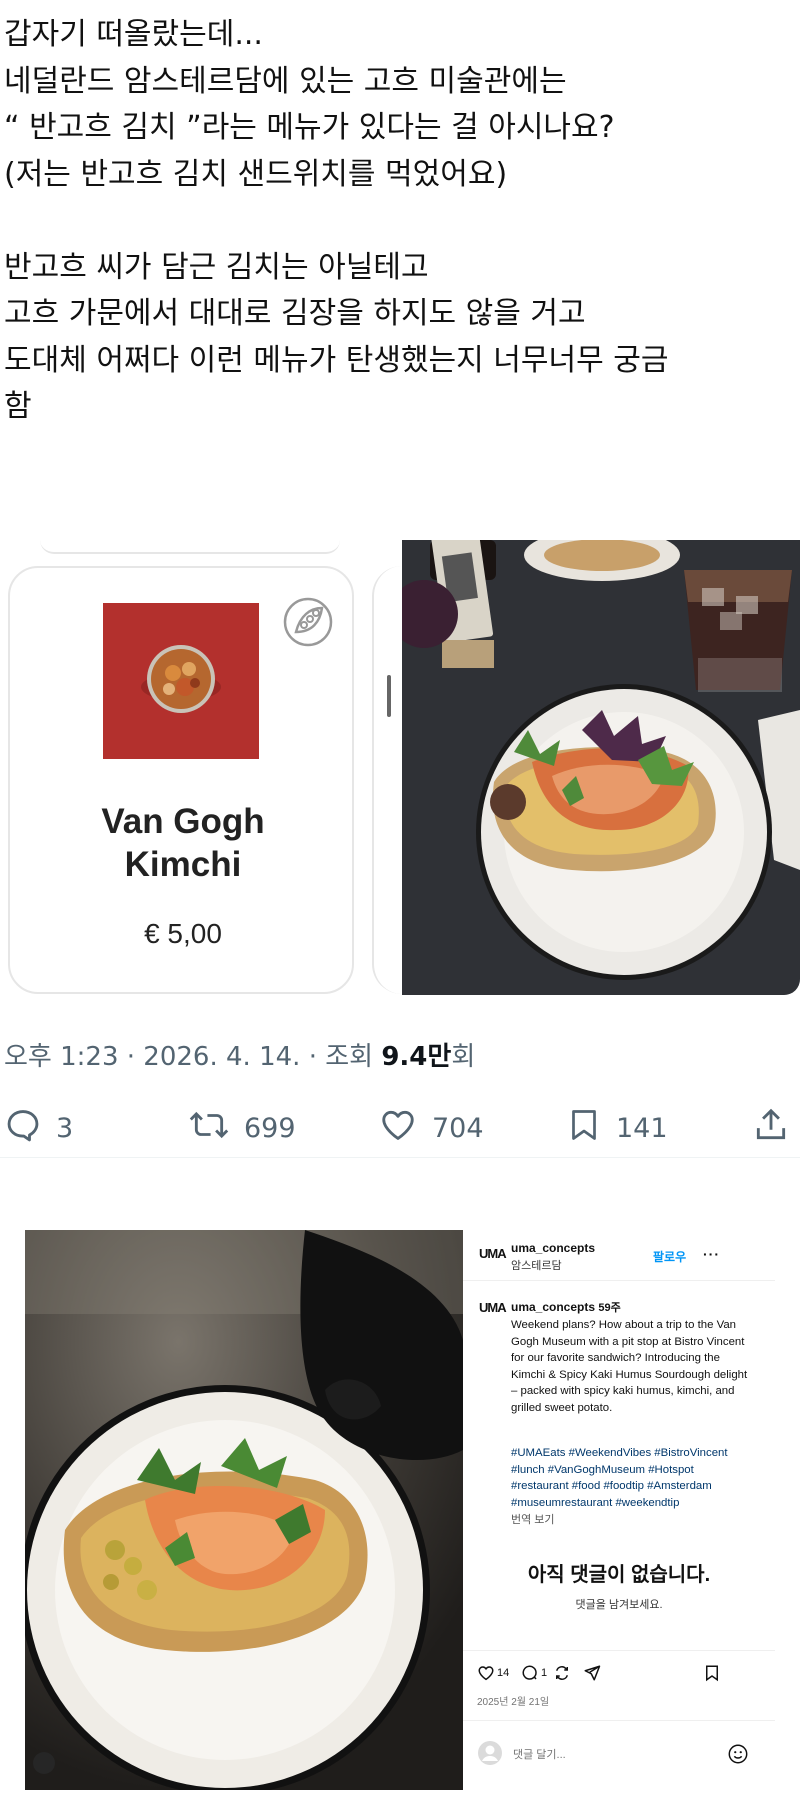  Describe the element at coordinates (711, 1254) in the screenshot. I see `more-options-icon: ···` at that location.